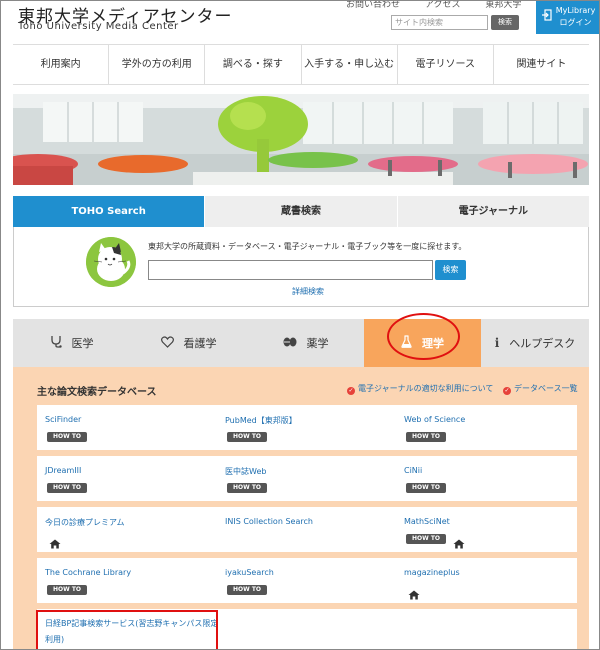  Describe the element at coordinates (446, 64) in the screenshot. I see `nav-e-resources: 電子リソース` at that location.